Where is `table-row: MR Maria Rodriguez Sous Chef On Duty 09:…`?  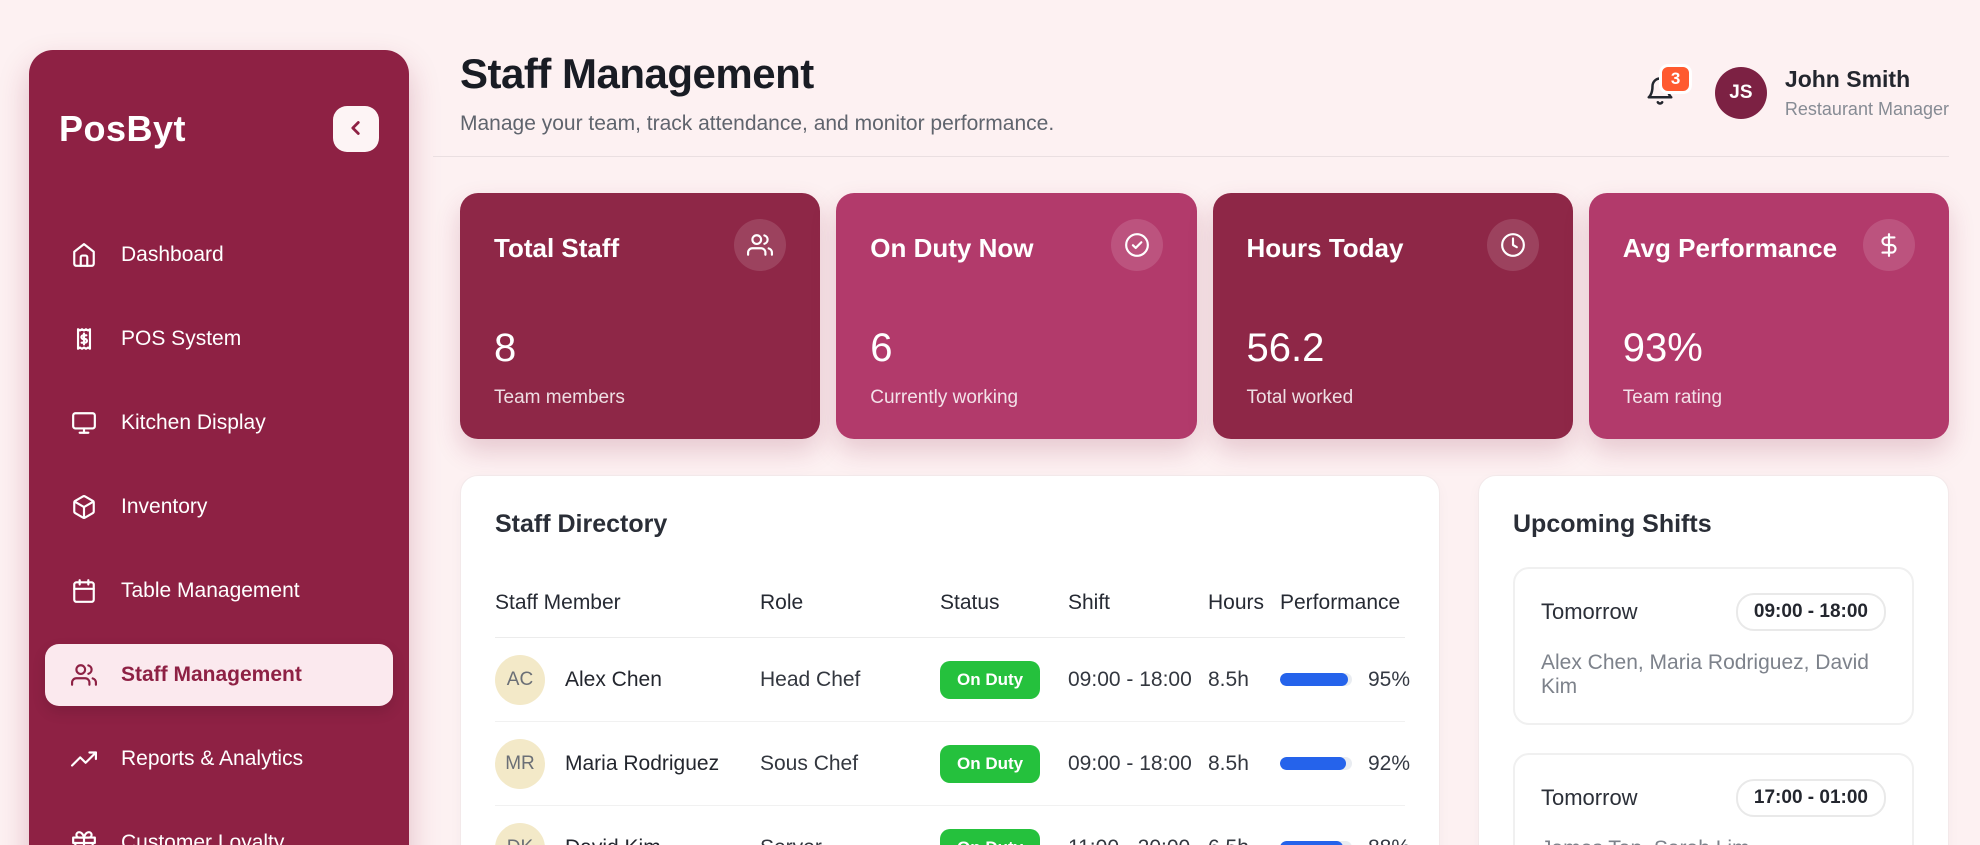 table-row: MR Maria Rodriguez Sous Chef On Duty 09:… is located at coordinates (952, 764).